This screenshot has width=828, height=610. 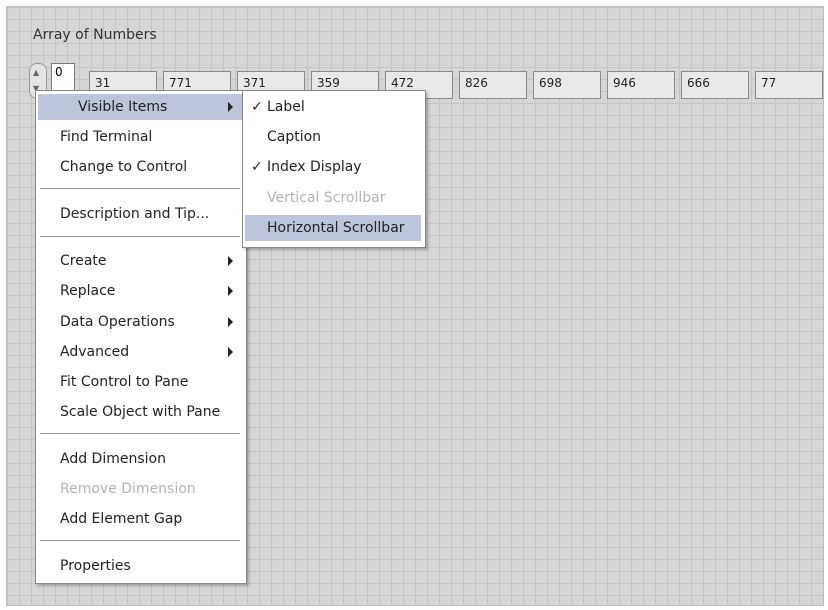 I want to click on array-element: 666, so click(x=715, y=85).